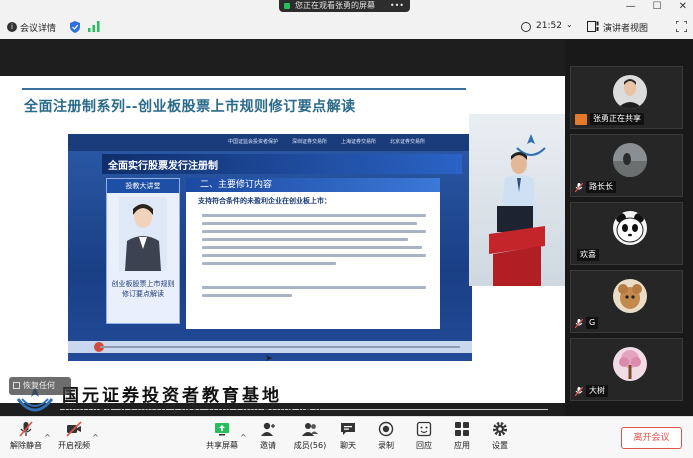 This screenshot has height=458, width=693. I want to click on signal-icon, so click(94, 26).